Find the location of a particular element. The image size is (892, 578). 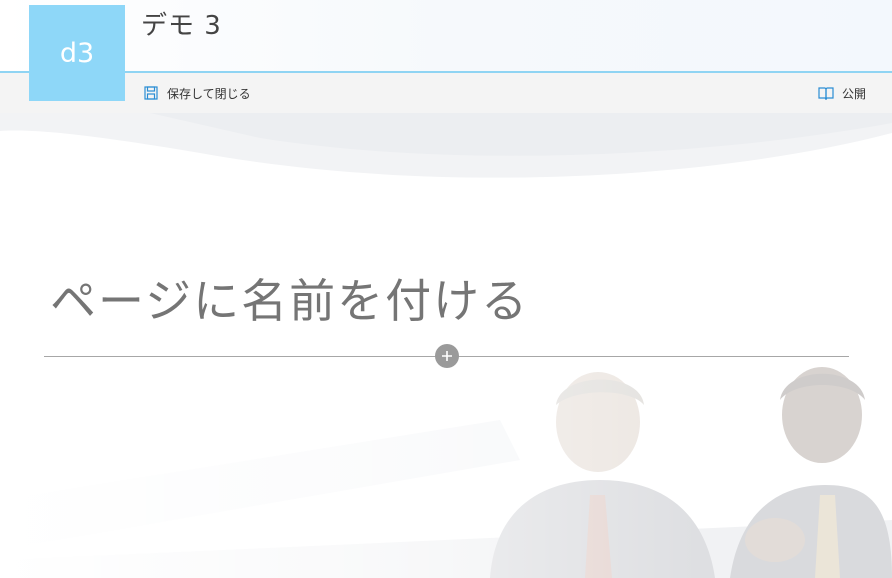

plus-icon is located at coordinates (447, 356).